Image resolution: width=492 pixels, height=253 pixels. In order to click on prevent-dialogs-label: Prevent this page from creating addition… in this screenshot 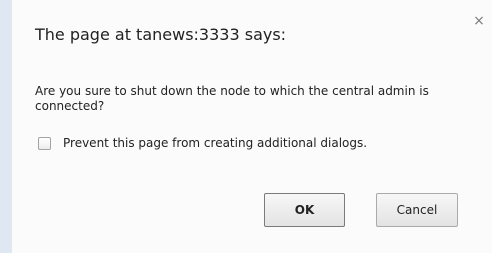, I will do `click(215, 143)`.